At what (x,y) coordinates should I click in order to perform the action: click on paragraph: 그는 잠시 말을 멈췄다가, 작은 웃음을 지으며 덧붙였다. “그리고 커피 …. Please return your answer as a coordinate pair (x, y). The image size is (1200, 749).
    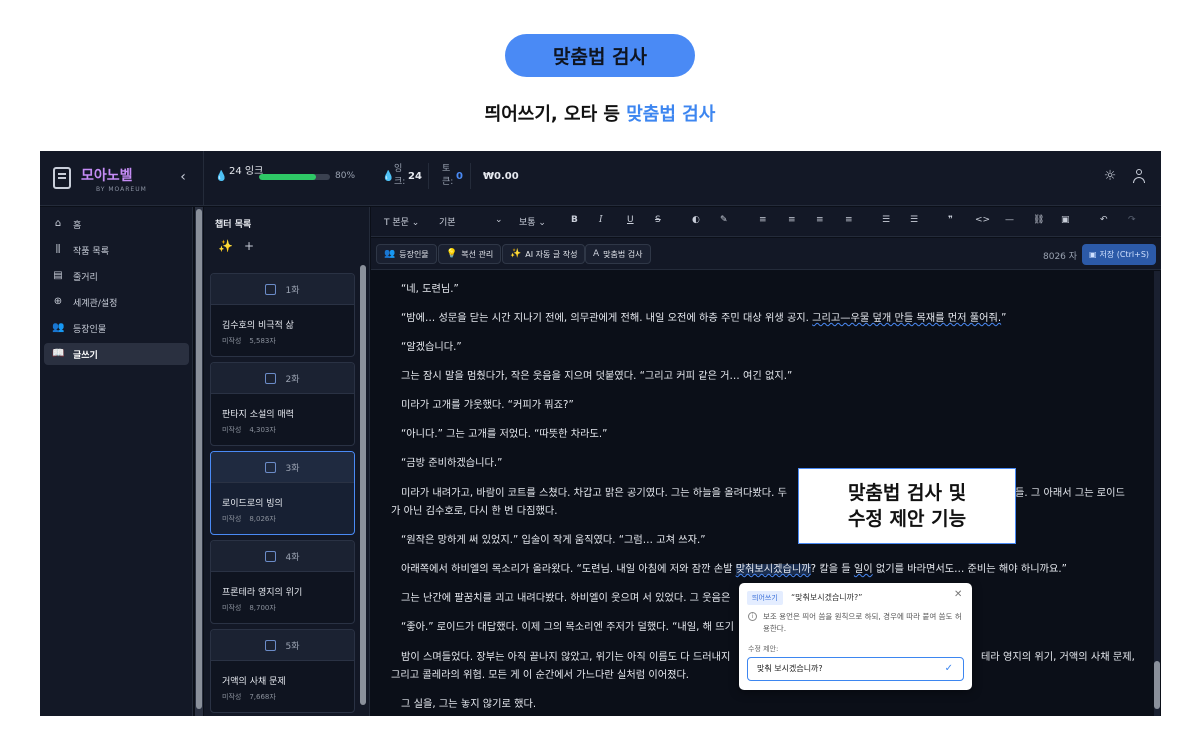
    Looking at the image, I should click on (760, 377).